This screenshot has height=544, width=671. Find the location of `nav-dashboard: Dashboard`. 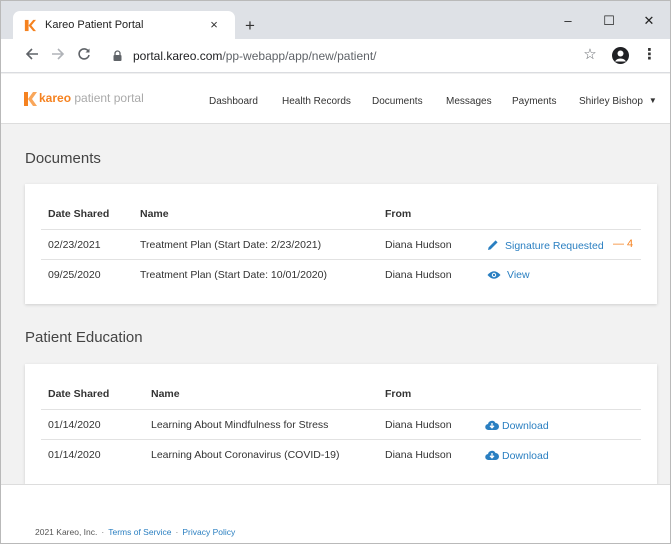

nav-dashboard: Dashboard is located at coordinates (233, 101).